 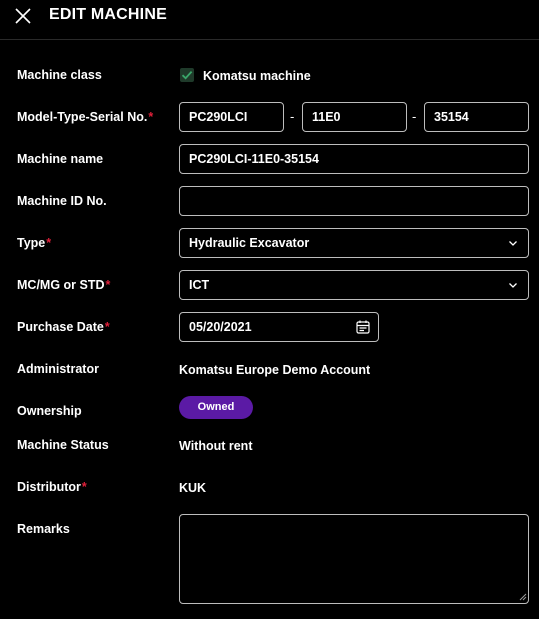 I want to click on type-label: Type*, so click(x=34, y=243).